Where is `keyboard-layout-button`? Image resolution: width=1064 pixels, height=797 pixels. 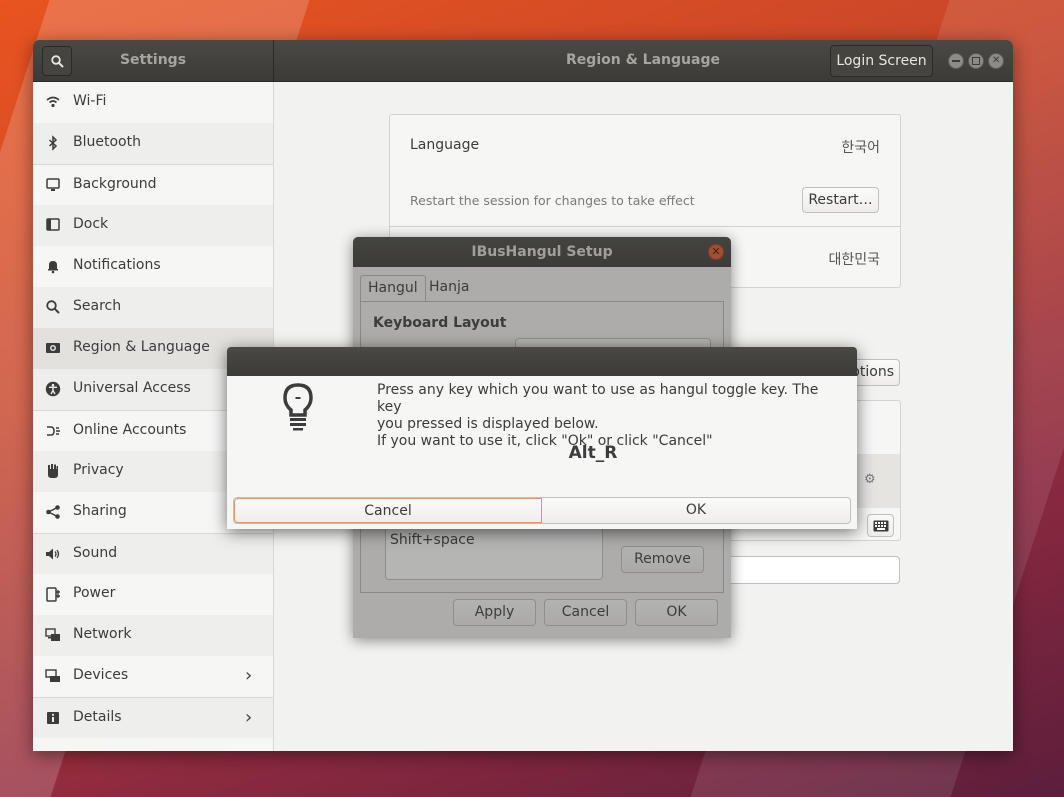
keyboard-layout-button is located at coordinates (880, 525).